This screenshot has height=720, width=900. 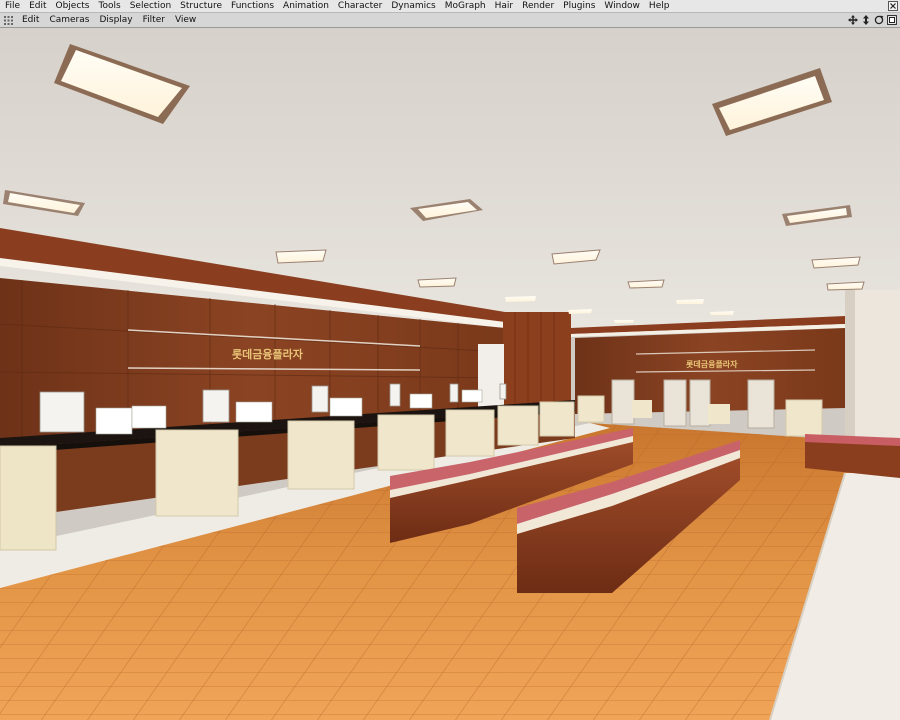 I want to click on menu-window: Window, so click(x=621, y=6).